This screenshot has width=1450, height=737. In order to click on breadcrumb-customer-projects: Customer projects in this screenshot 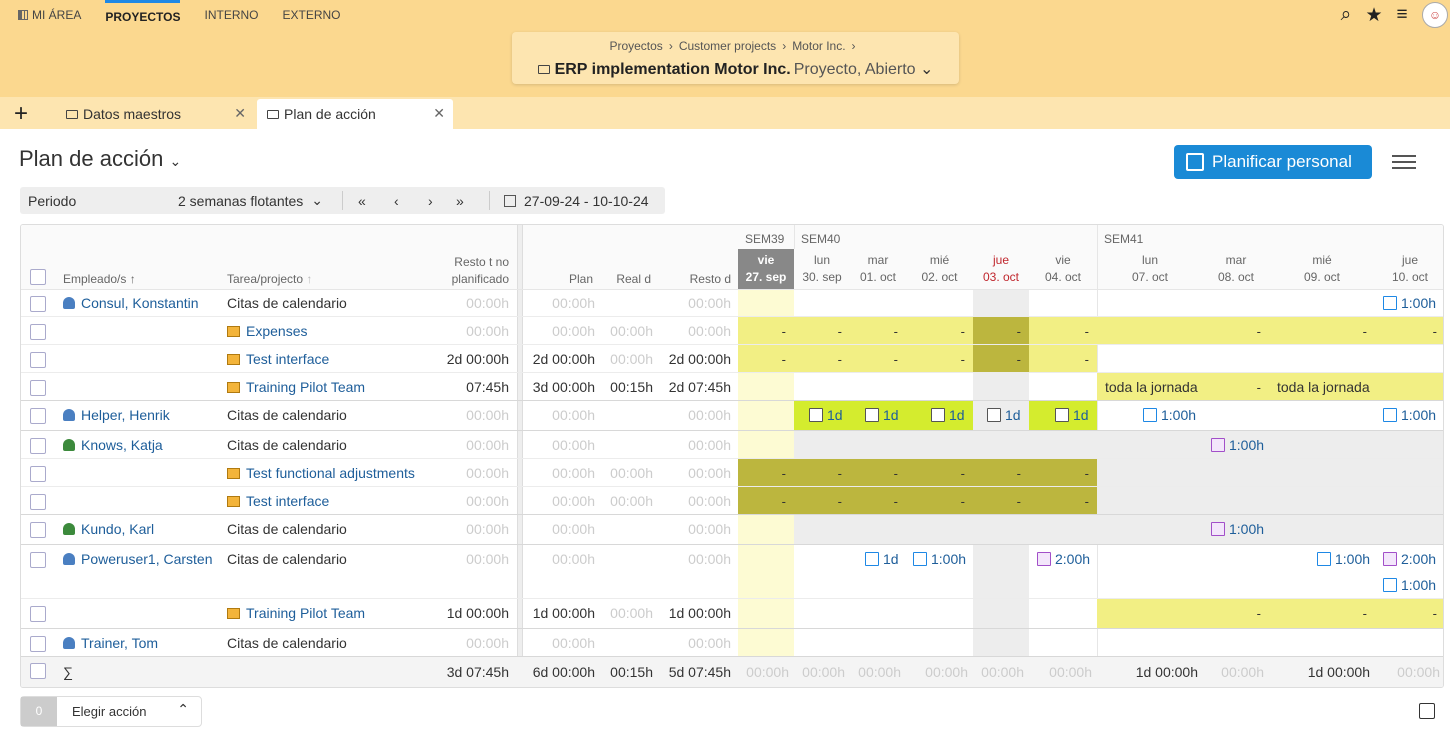, I will do `click(727, 46)`.